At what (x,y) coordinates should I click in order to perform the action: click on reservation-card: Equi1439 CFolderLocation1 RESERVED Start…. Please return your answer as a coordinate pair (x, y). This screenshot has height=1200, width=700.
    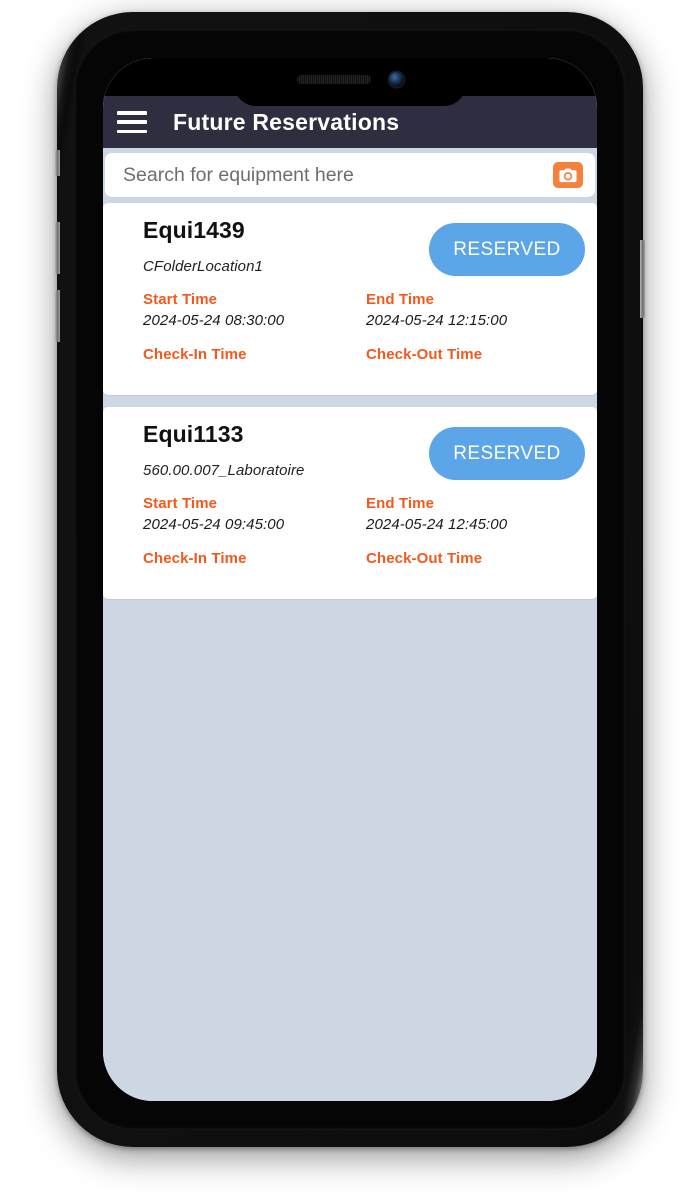
    Looking at the image, I should click on (350, 299).